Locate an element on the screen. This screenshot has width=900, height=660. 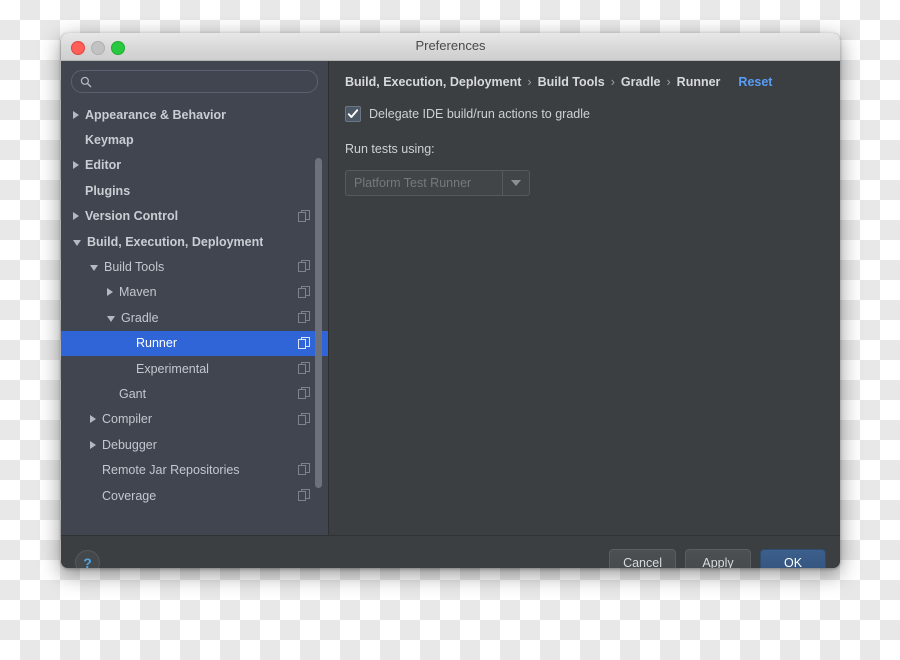
chevron-down-icon is located at coordinates (516, 183).